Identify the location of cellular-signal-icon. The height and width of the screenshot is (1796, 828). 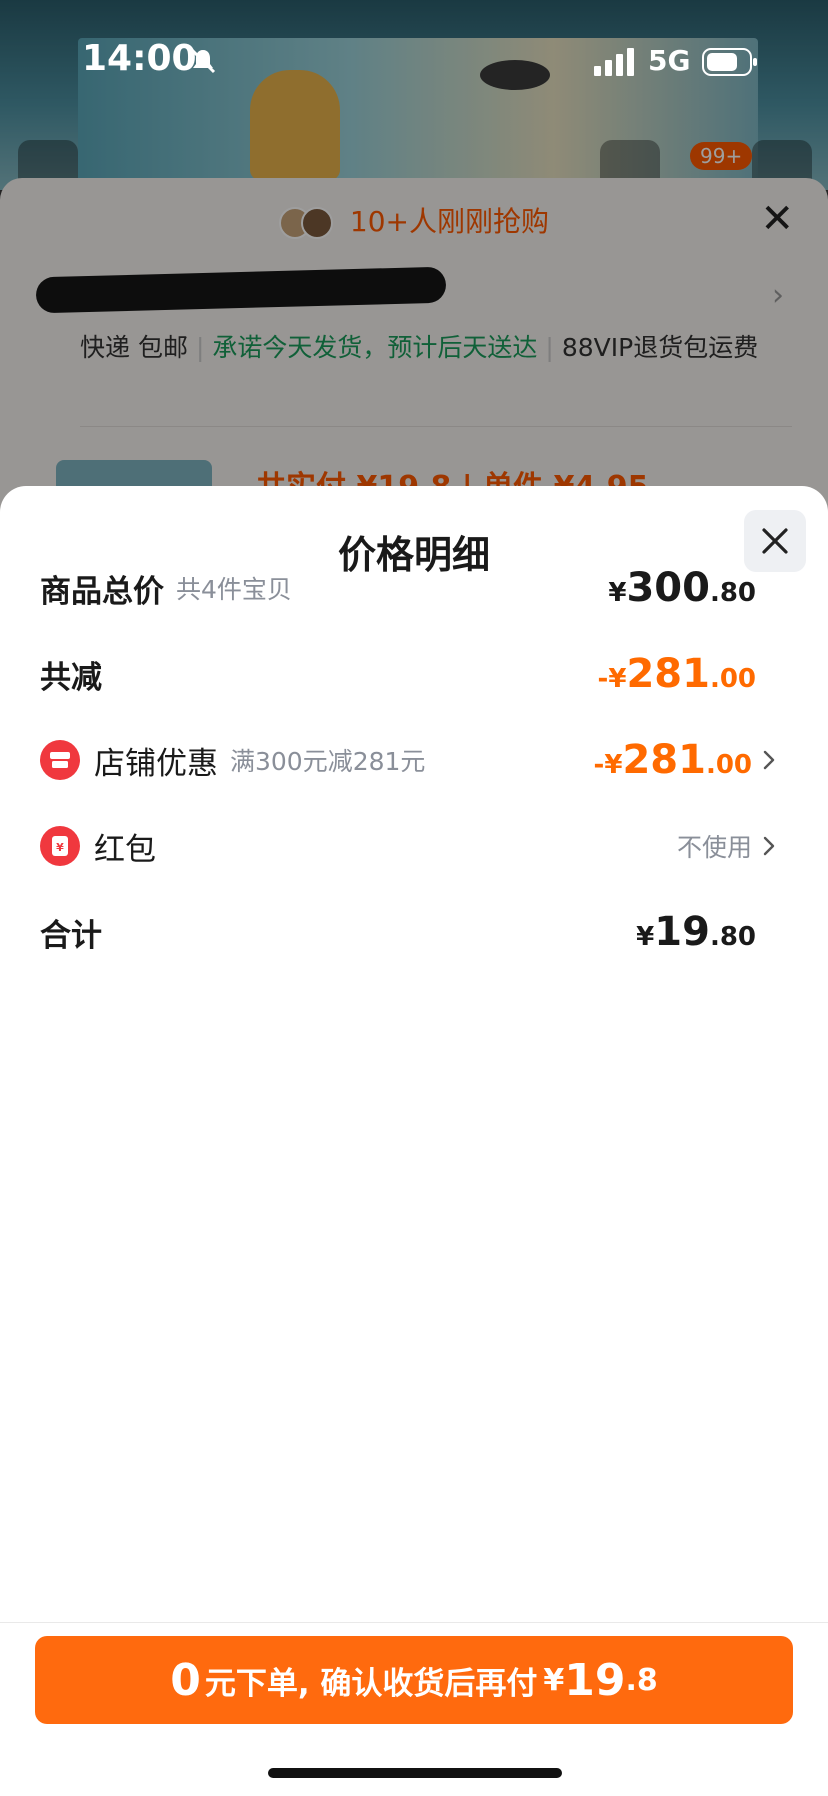
(614, 62).